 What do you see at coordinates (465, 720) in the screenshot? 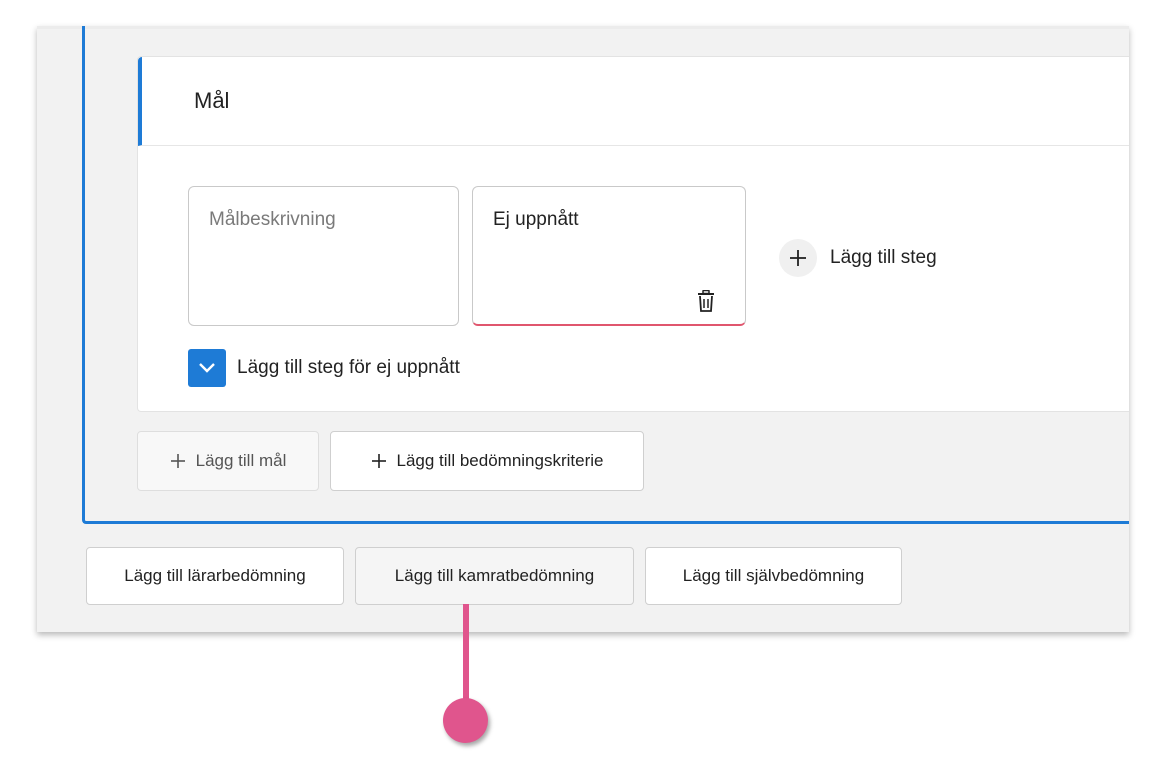
I see `pointer-dot` at bounding box center [465, 720].